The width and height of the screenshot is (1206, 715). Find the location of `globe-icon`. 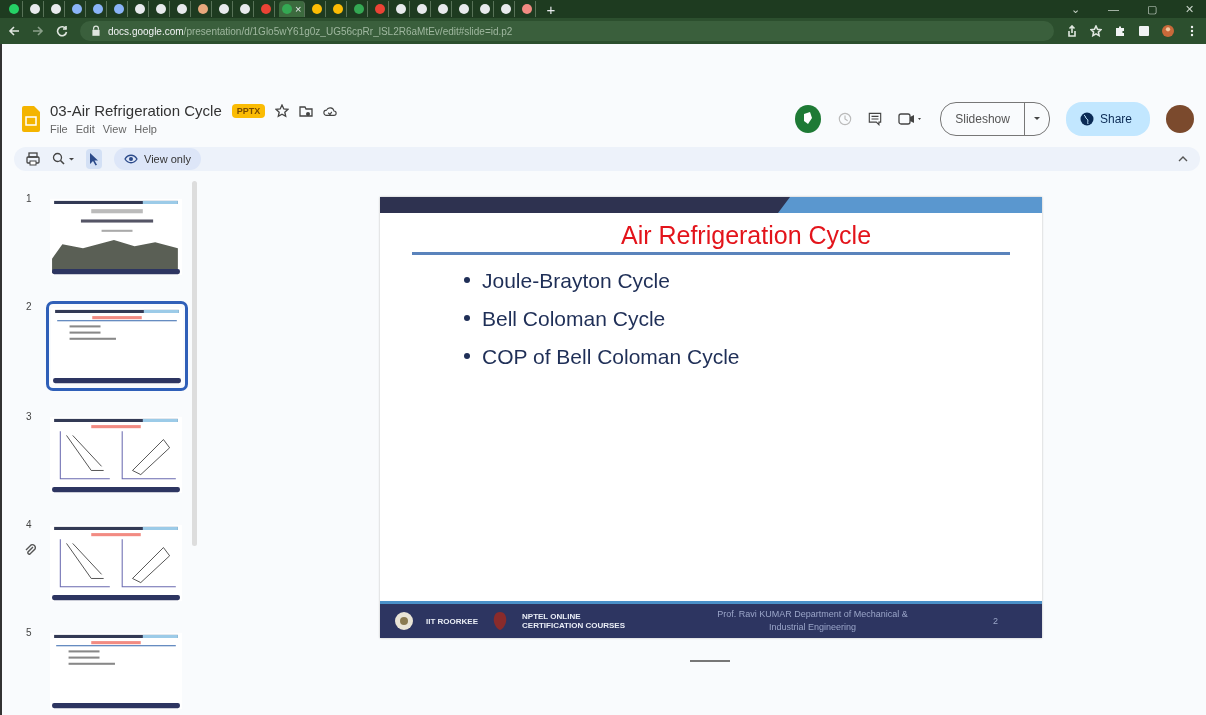

globe-icon is located at coordinates (1086, 118).